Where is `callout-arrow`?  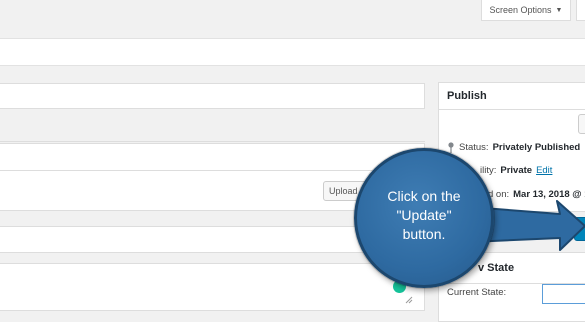
callout-arrow is located at coordinates (527, 225).